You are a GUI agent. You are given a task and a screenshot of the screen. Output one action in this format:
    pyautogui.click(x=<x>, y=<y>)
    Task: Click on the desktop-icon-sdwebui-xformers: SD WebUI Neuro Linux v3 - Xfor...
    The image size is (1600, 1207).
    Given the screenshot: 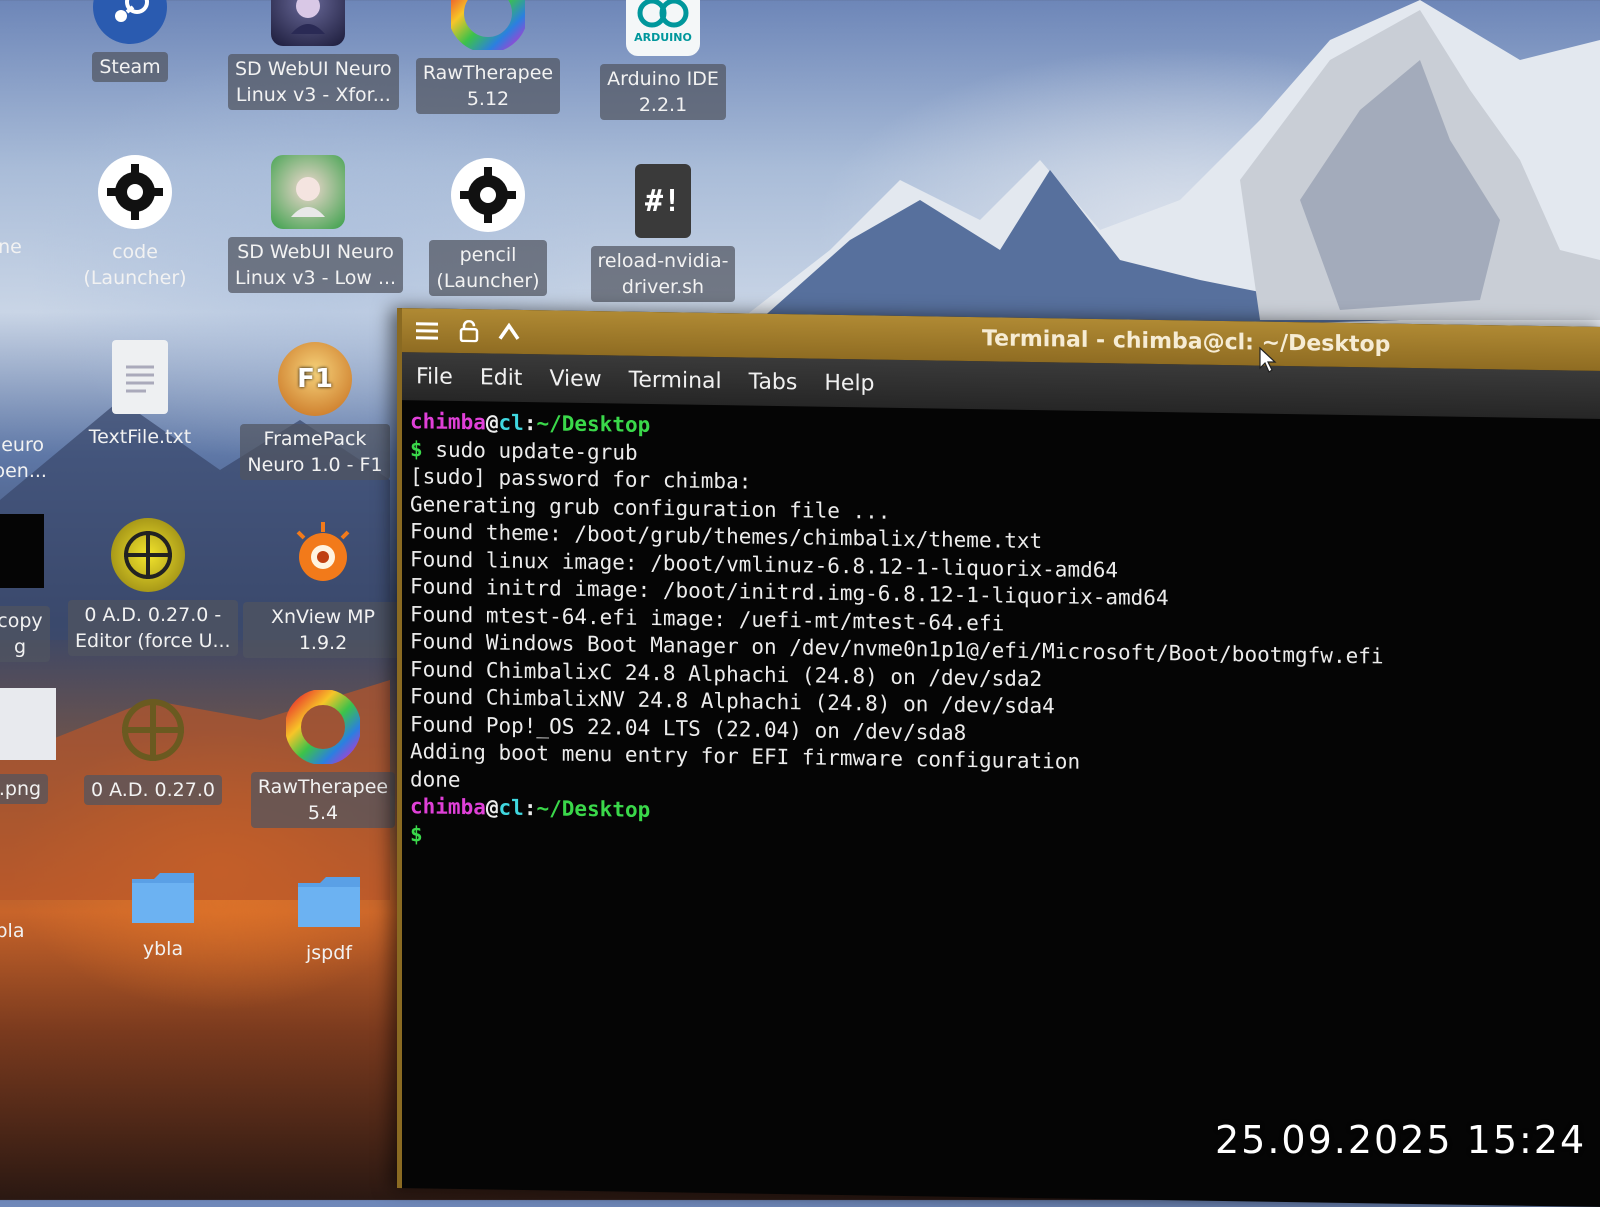 What is the action you would take?
    pyautogui.click(x=313, y=55)
    